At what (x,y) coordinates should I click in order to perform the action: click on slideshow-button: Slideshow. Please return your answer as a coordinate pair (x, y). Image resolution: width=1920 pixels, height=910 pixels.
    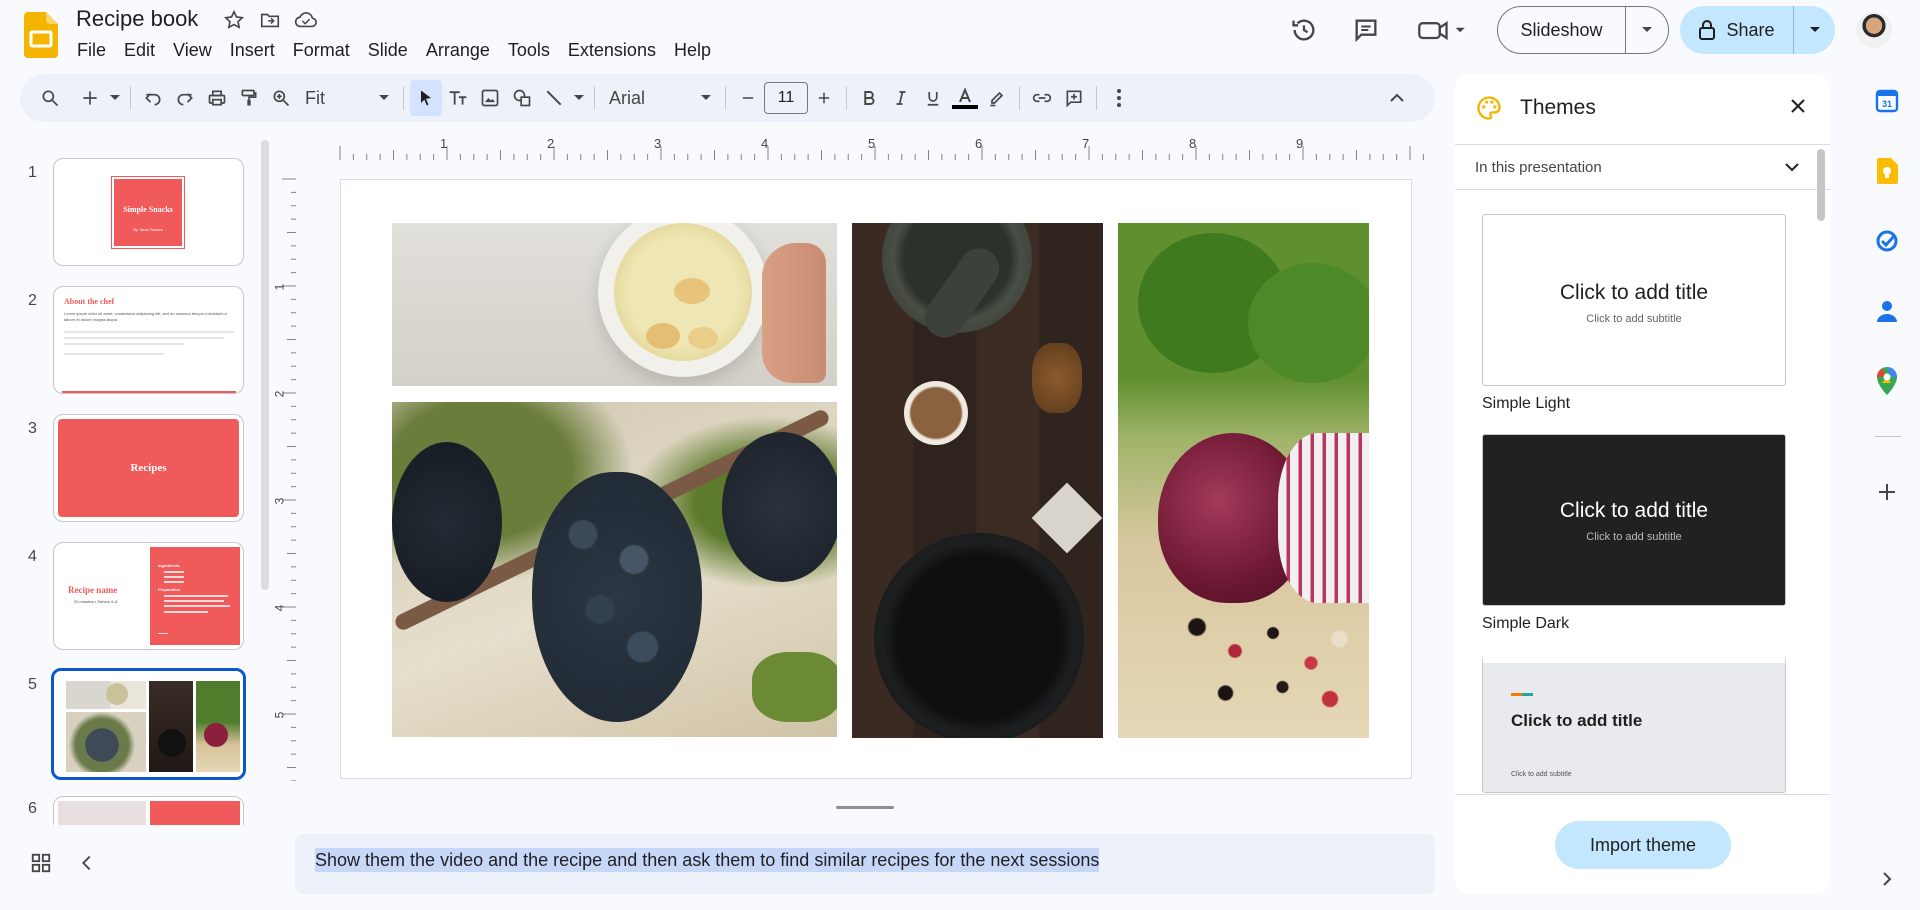
    Looking at the image, I should click on (1583, 30).